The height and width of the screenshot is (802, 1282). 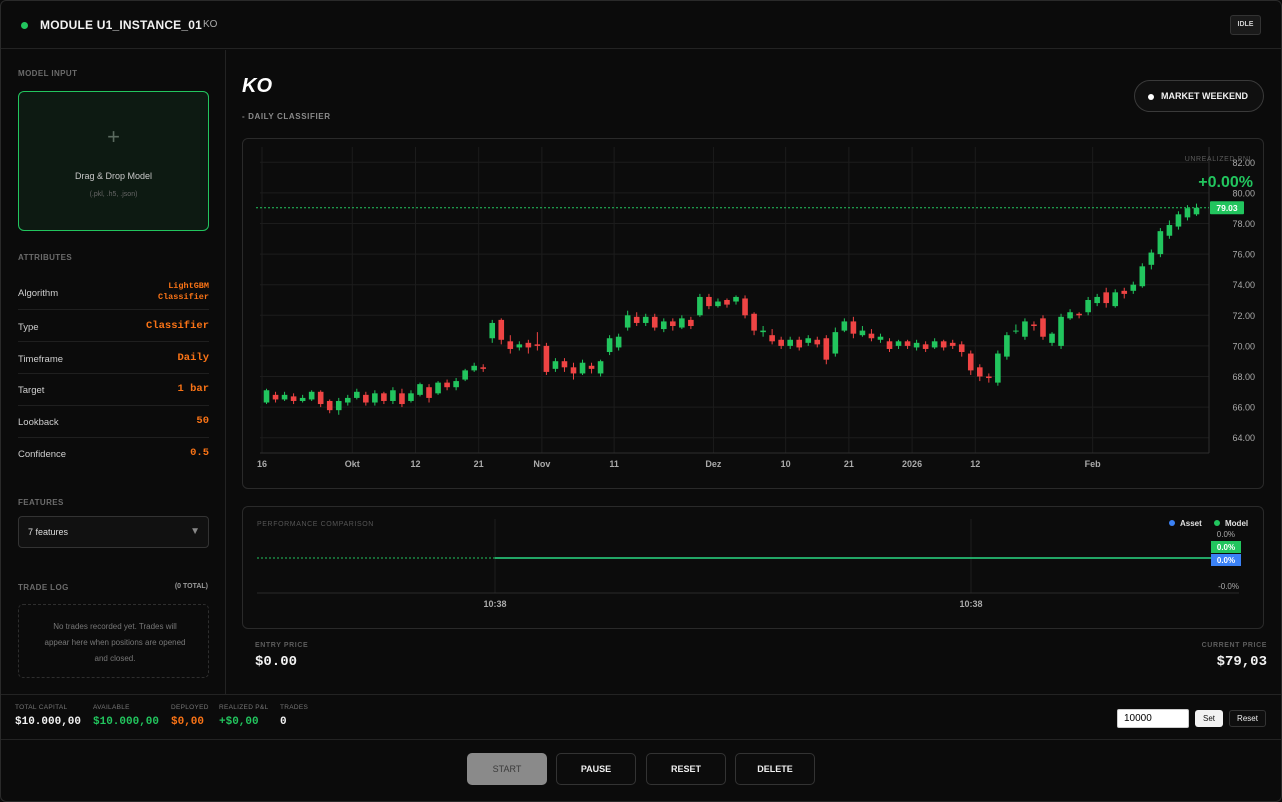 I want to click on x-tick-label: 2026, so click(x=912, y=464).